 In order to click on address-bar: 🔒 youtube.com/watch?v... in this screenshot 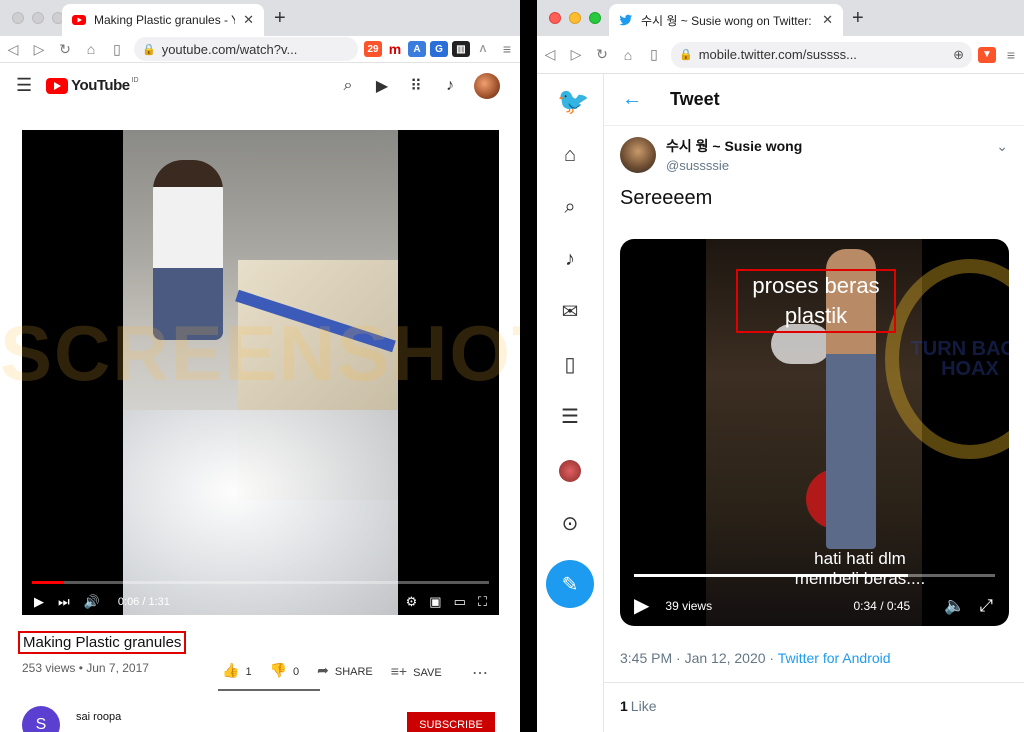, I will do `click(246, 49)`.